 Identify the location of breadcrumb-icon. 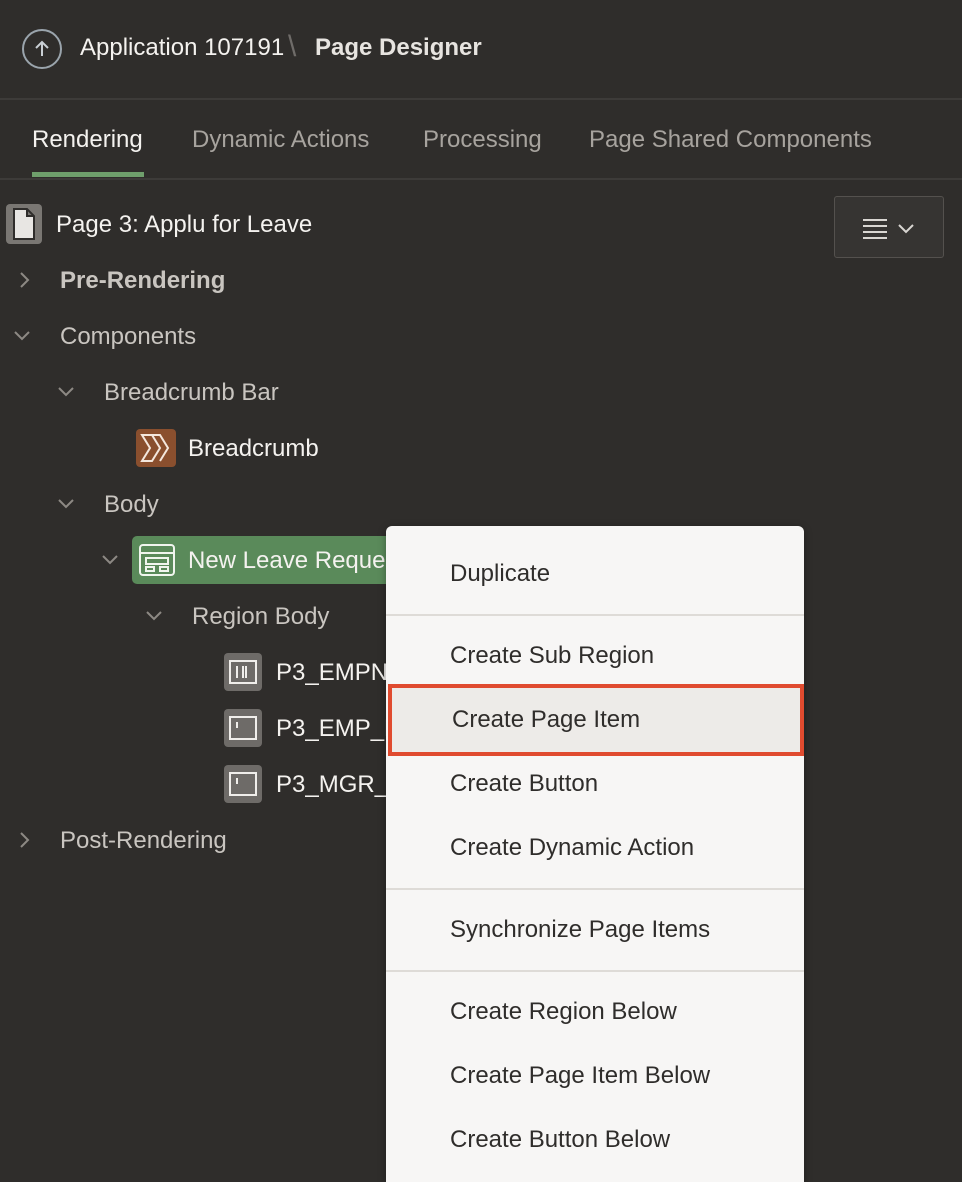
(156, 448).